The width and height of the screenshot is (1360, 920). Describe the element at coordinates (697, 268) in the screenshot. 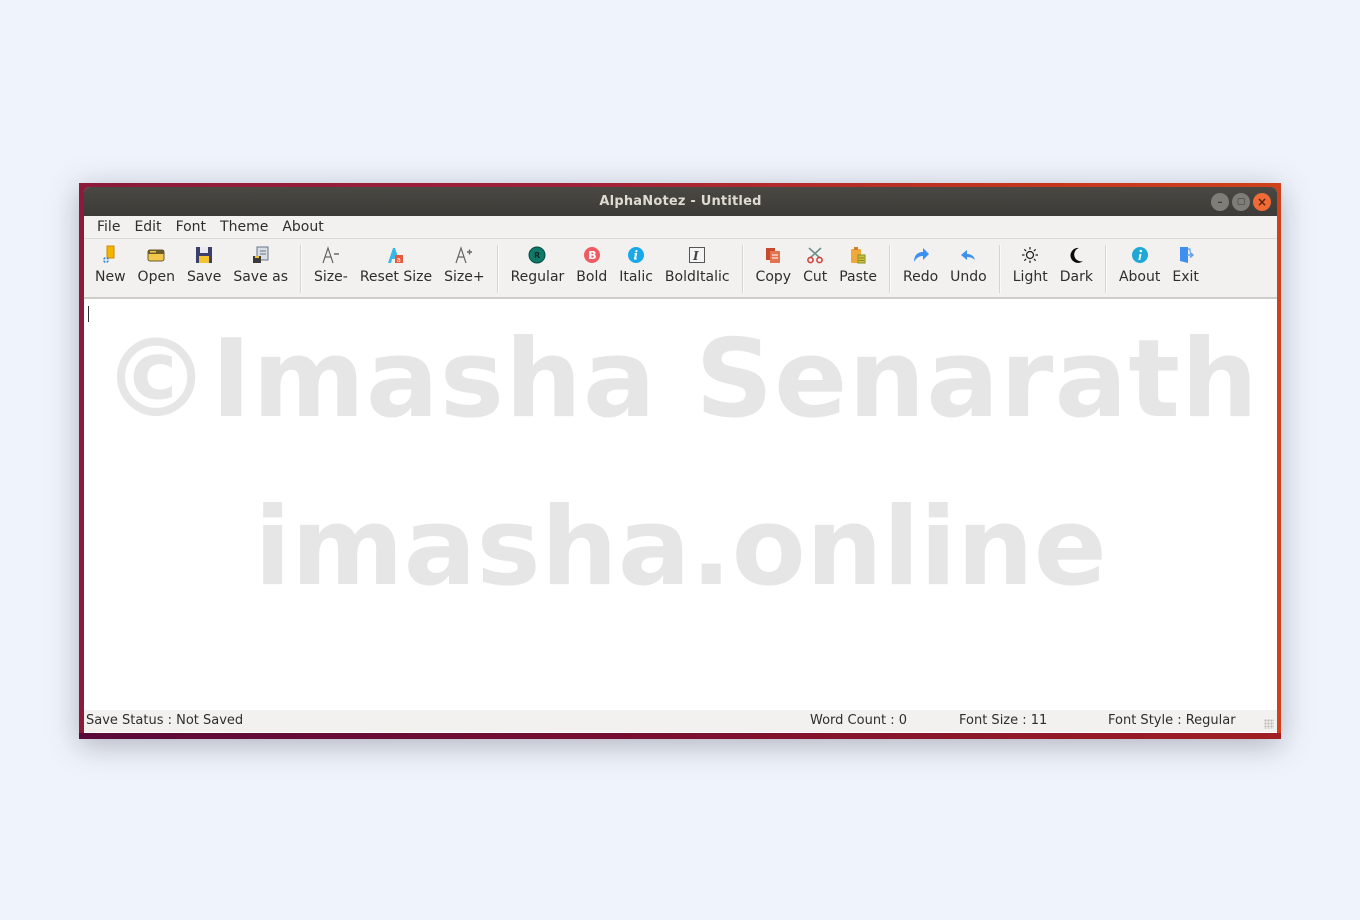

I see `bold-italic-button: I BoldItalic` at that location.